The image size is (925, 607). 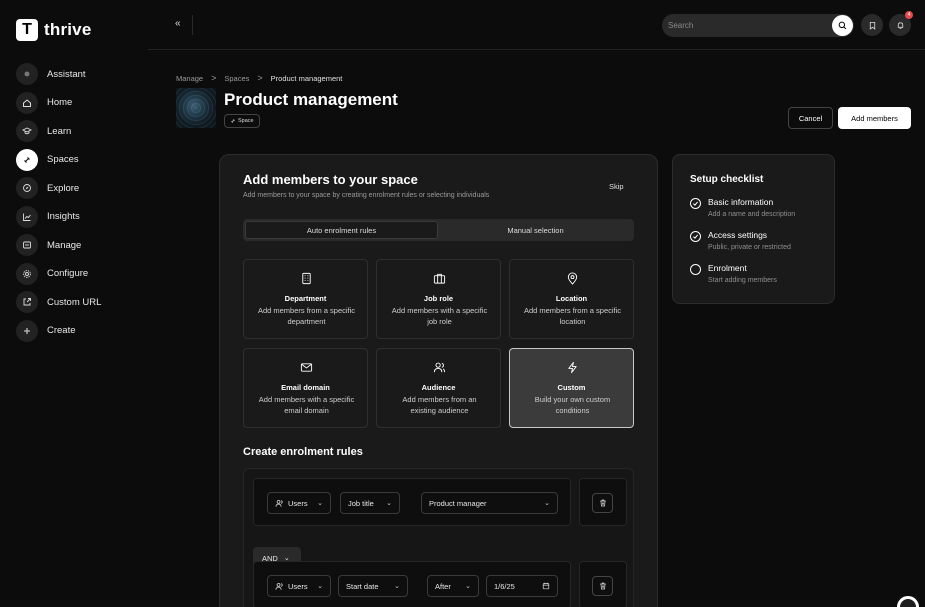 What do you see at coordinates (810, 118) in the screenshot?
I see `cancel-button: Cancel` at bounding box center [810, 118].